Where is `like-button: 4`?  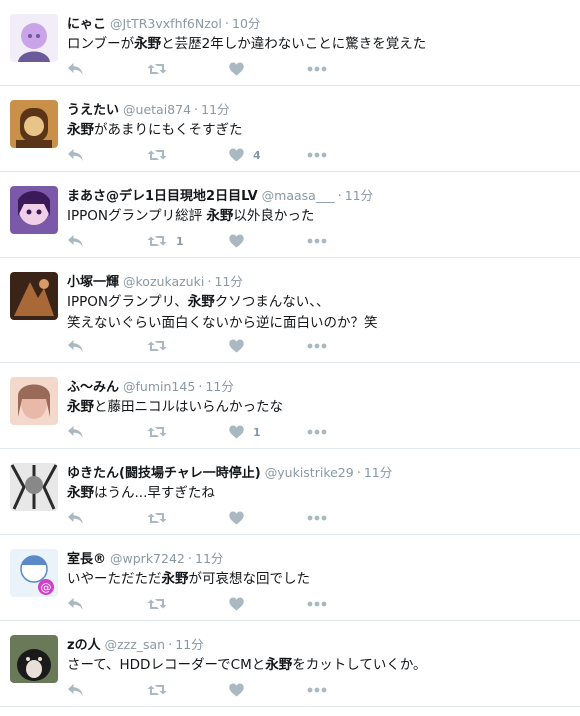 like-button: 4 is located at coordinates (245, 155).